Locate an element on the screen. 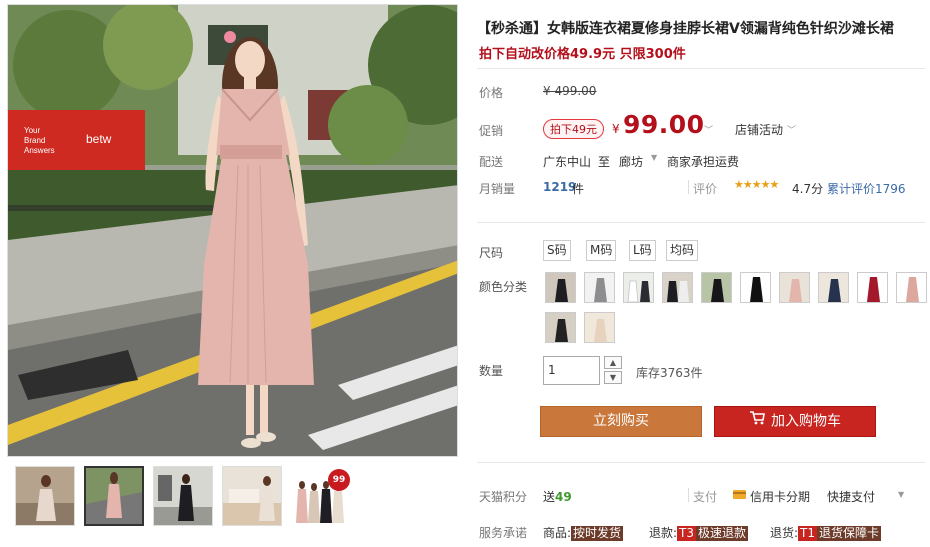  quick-pay-link: 快捷支付 is located at coordinates (851, 496).